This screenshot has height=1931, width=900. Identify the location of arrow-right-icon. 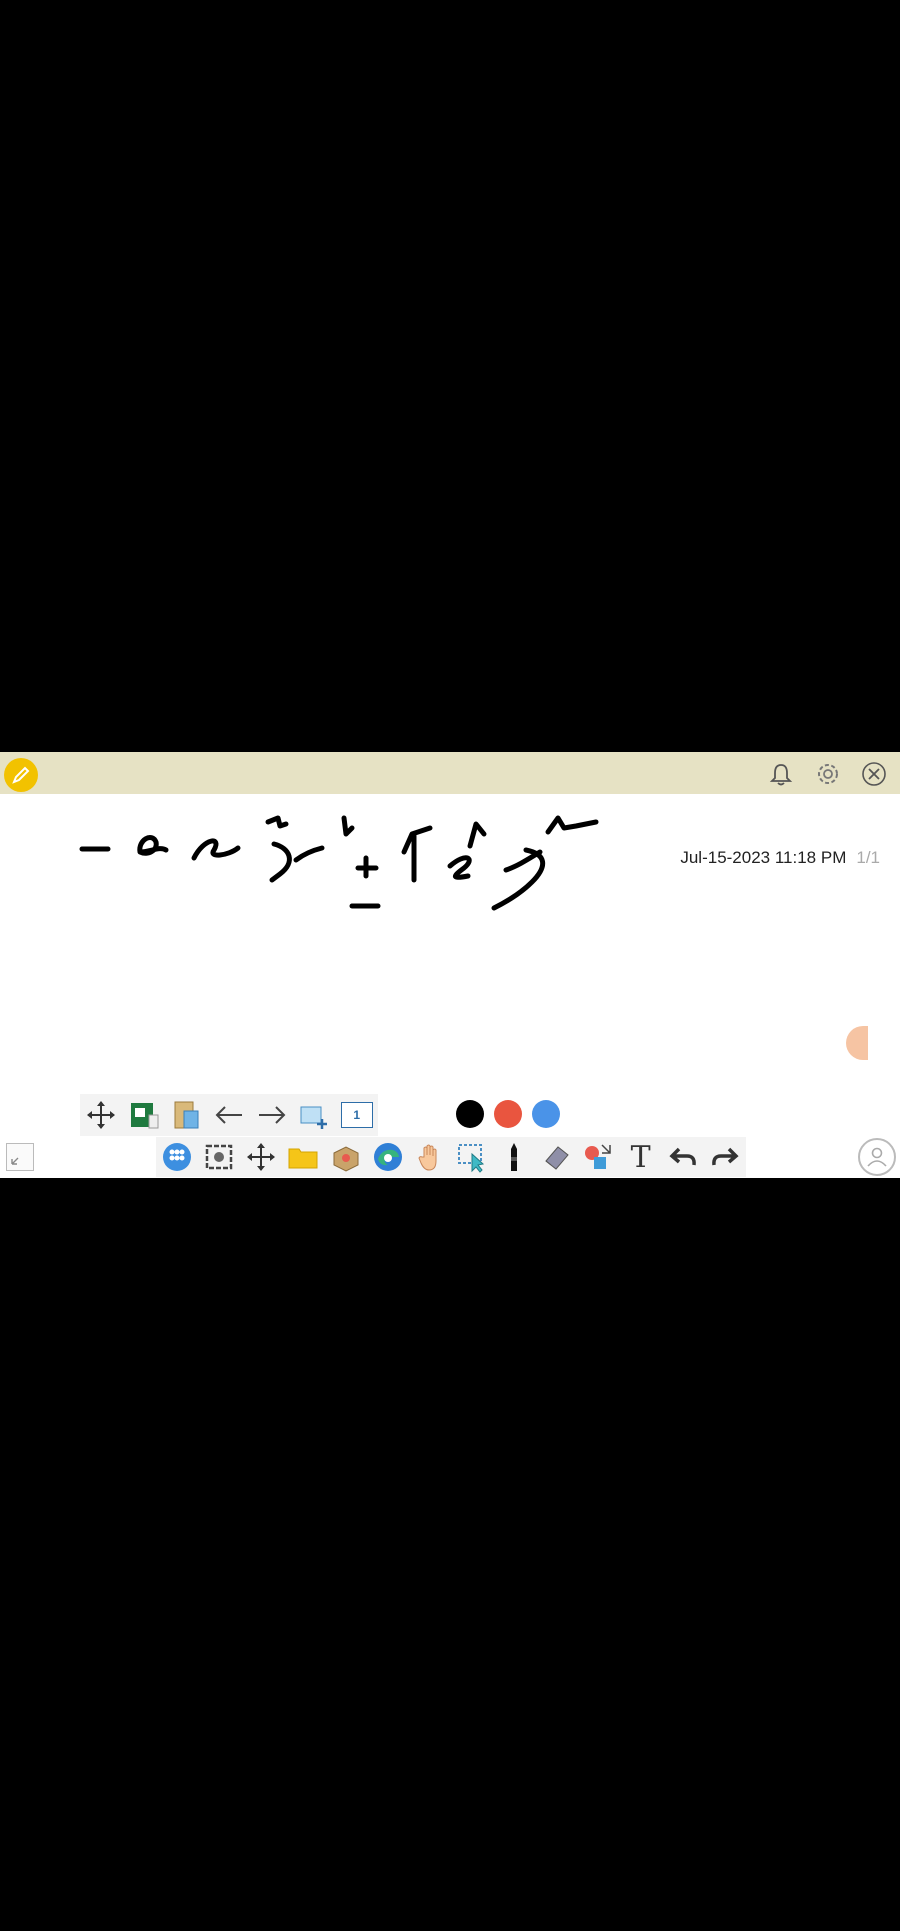
(272, 1115).